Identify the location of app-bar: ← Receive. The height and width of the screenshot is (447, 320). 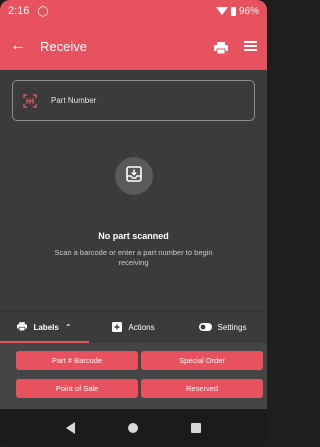
(133, 46).